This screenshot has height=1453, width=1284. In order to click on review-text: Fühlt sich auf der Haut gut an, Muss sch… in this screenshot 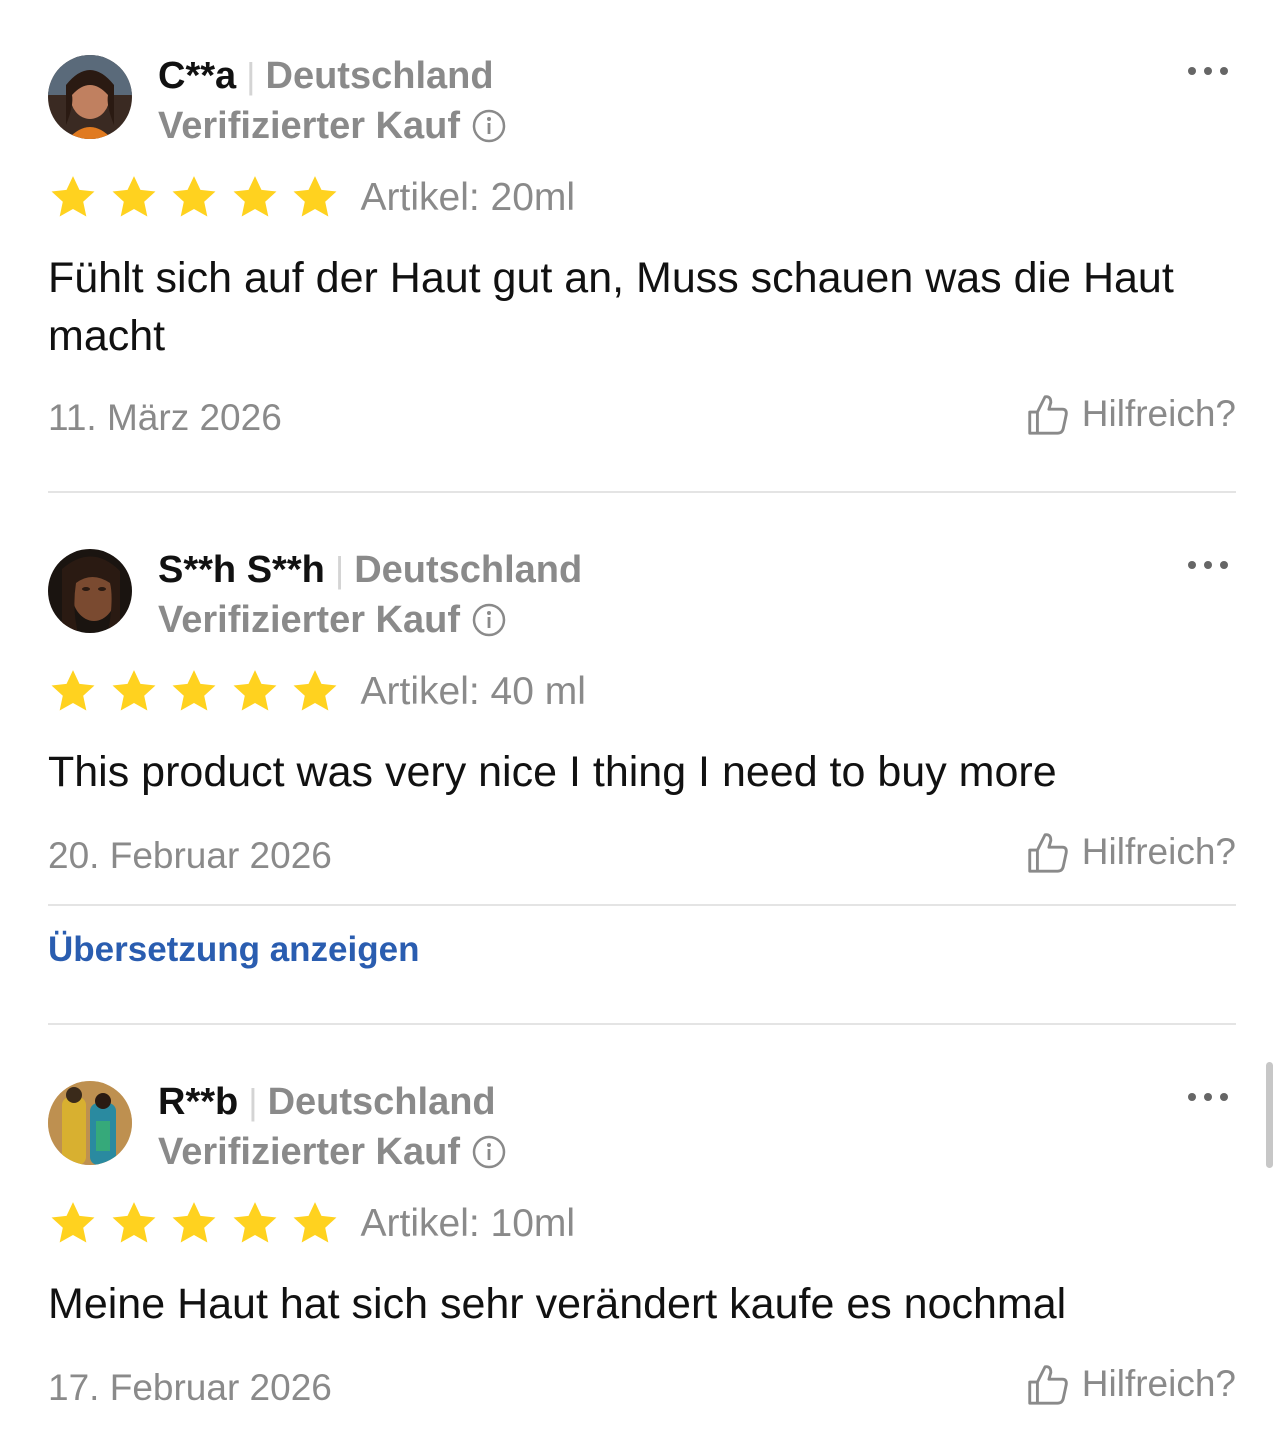, I will do `click(611, 307)`.